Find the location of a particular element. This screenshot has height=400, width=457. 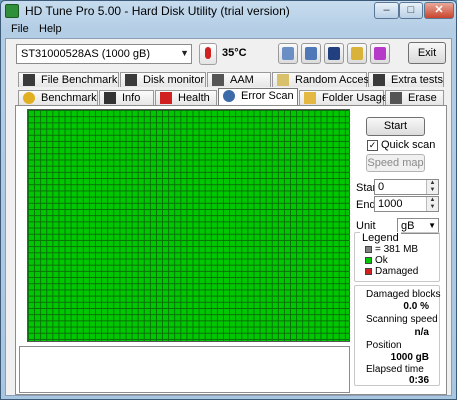

minimize-button: – is located at coordinates (386, 10).